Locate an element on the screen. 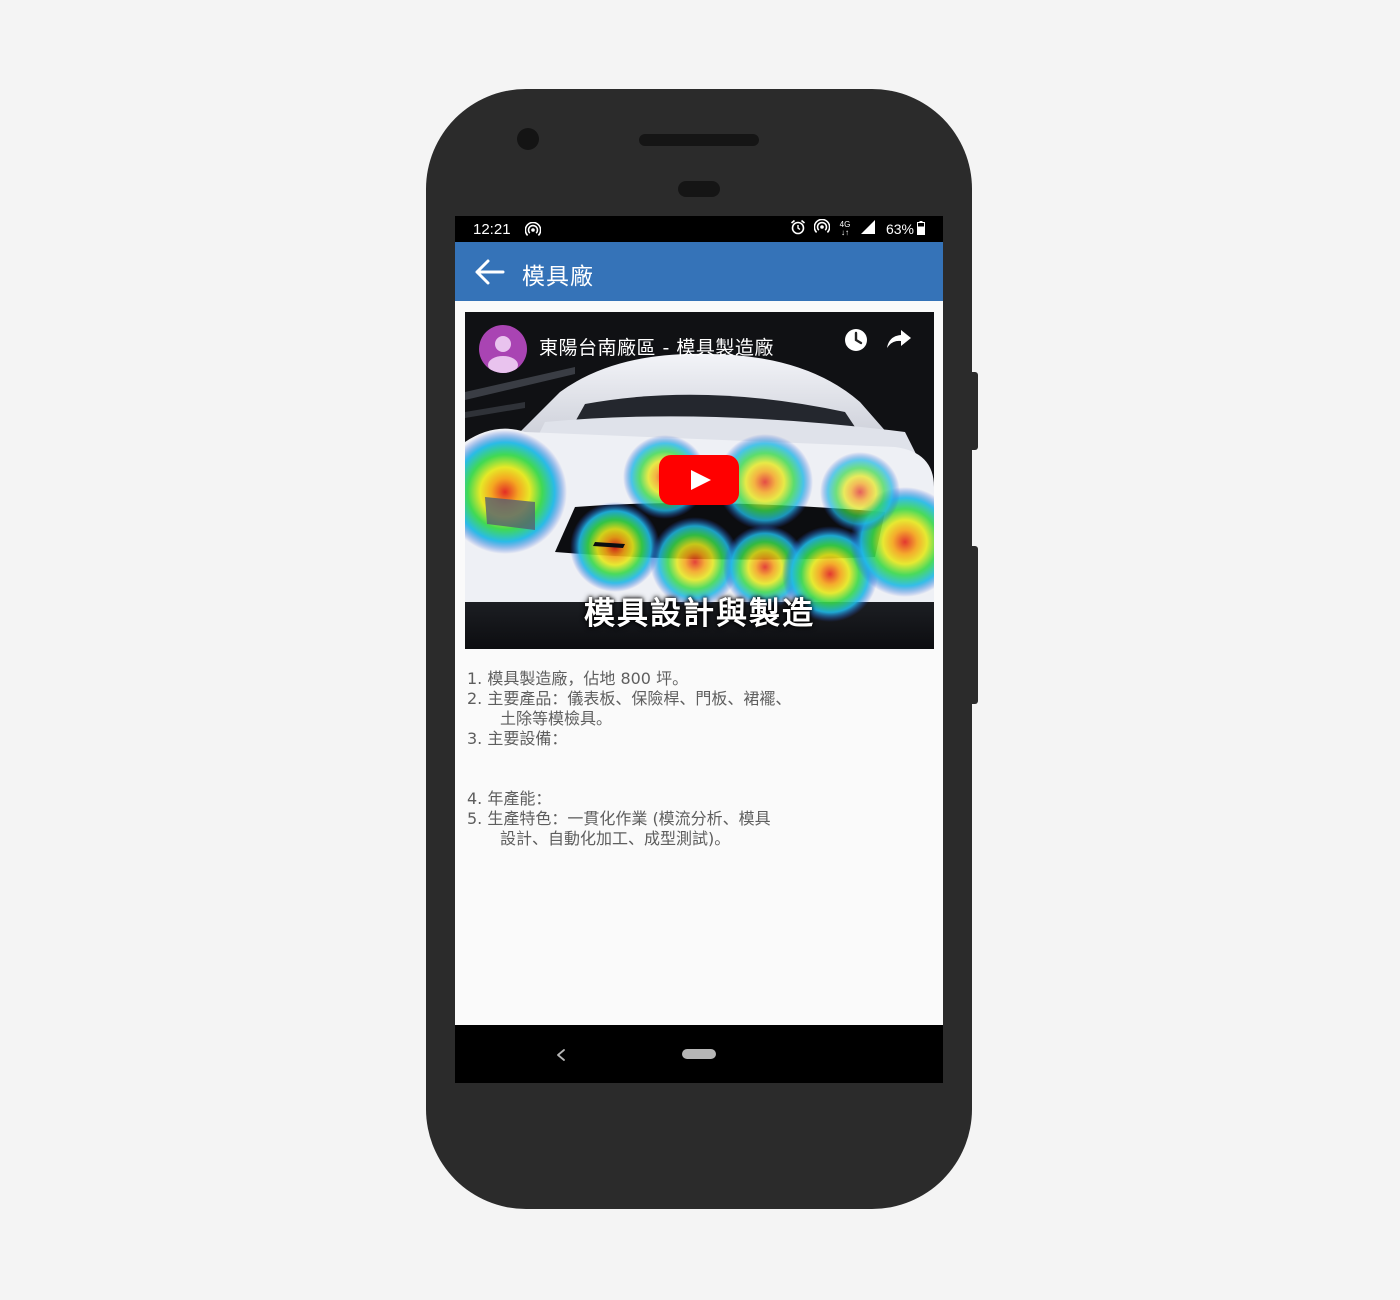 This screenshot has width=1400, height=1300. nav-home-pill-icon is located at coordinates (699, 1054).